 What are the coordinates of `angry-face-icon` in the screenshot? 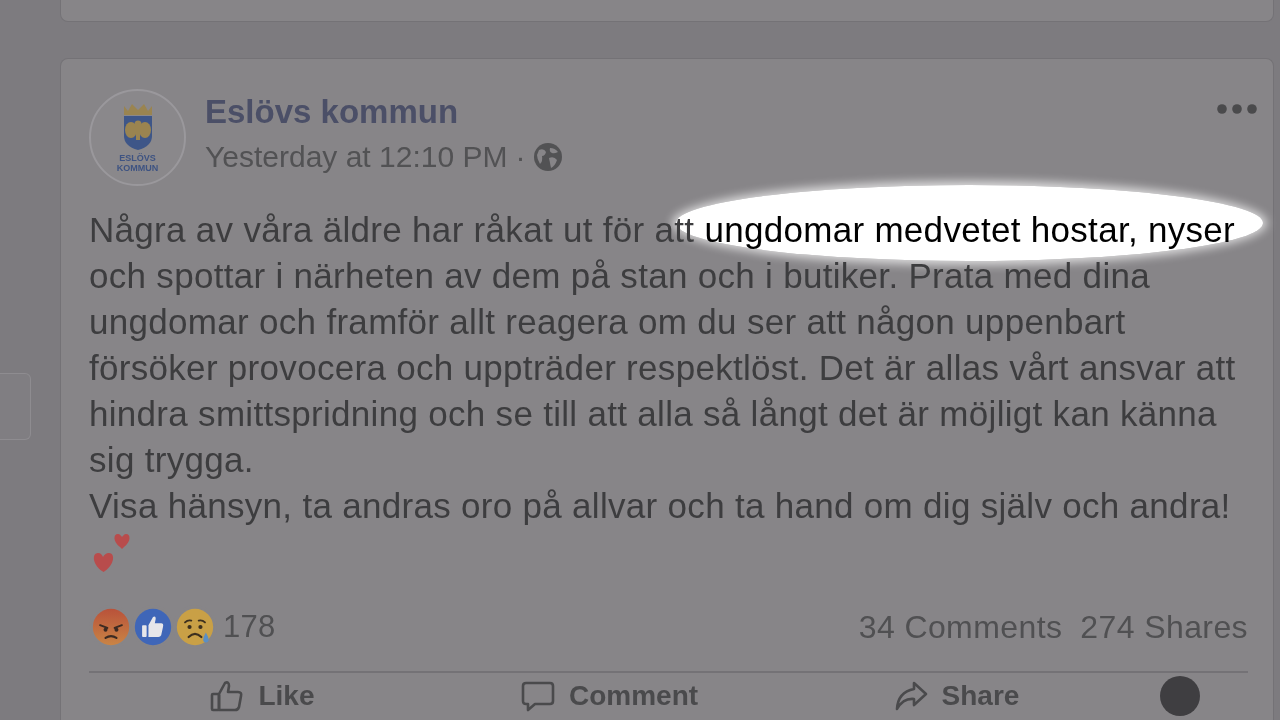 It's located at (111, 627).